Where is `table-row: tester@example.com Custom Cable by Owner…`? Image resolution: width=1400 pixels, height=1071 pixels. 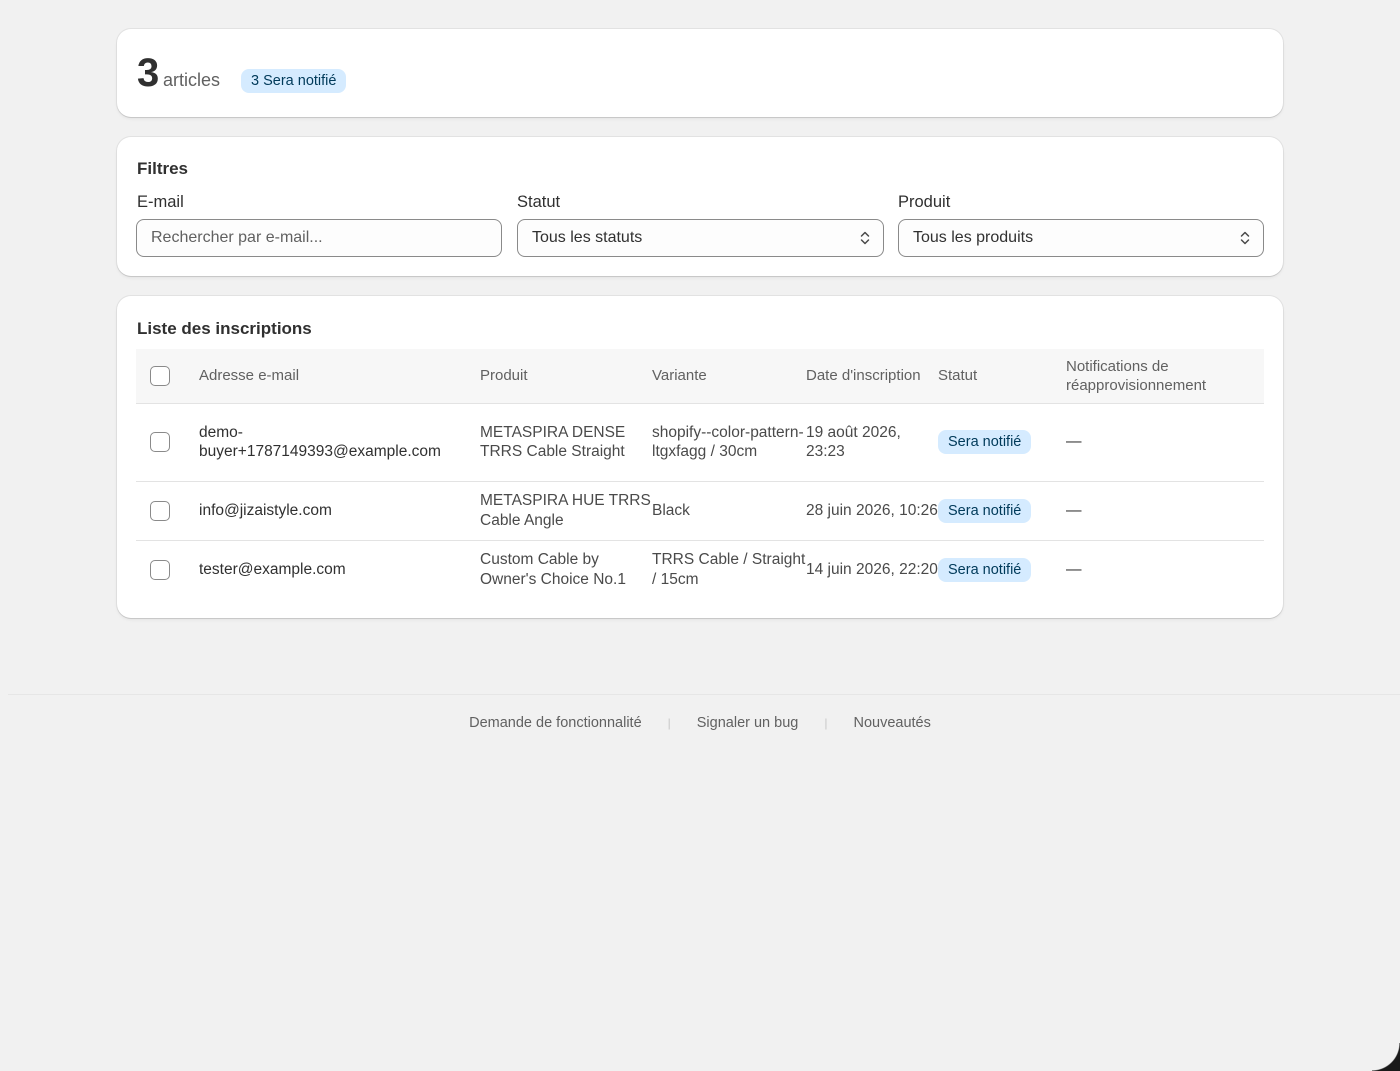
table-row: tester@example.com Custom Cable by Owner… is located at coordinates (700, 569).